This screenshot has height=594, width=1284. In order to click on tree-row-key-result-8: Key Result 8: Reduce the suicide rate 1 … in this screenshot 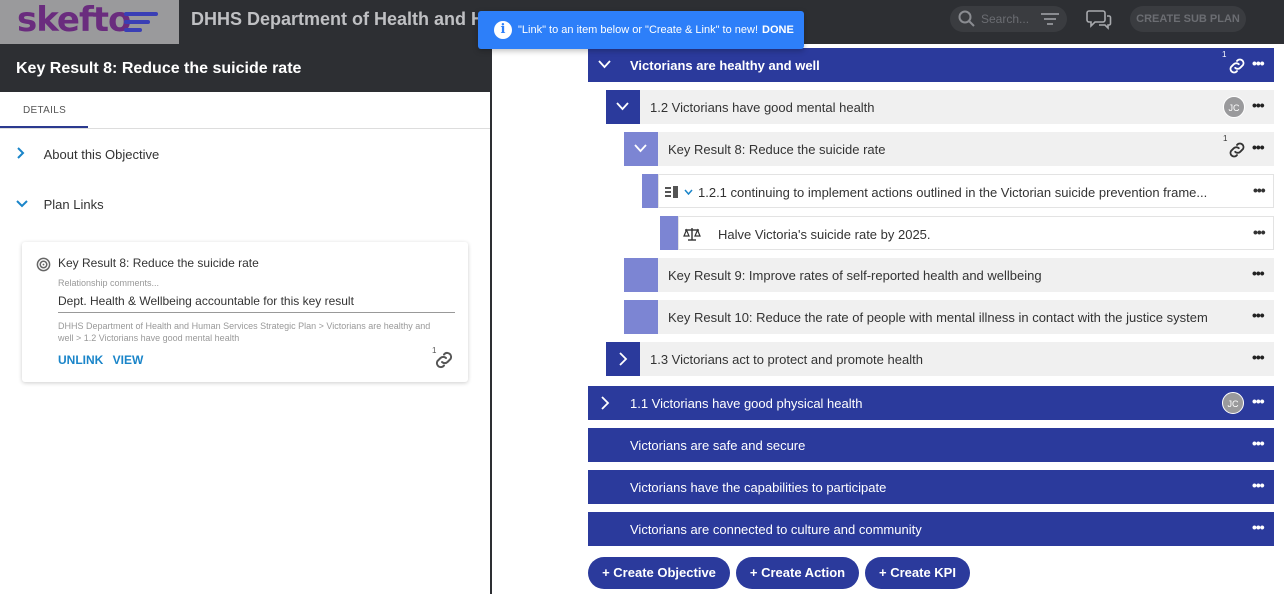, I will do `click(966, 149)`.